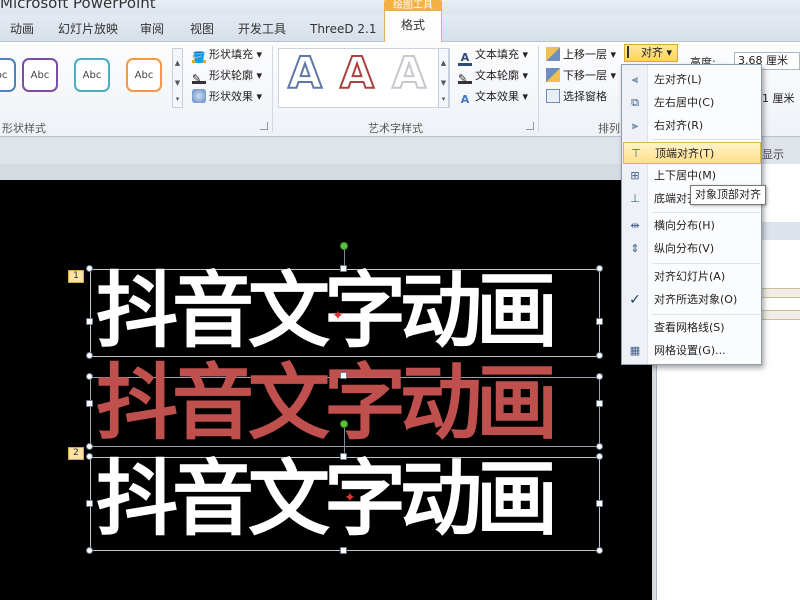 Image resolution: width=800 pixels, height=600 pixels. I want to click on align-bottom-icon: ⊥, so click(635, 198).